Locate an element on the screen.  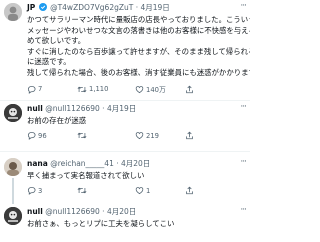
tweet-text-line: めて欲しいです。 is located at coordinates (56, 41).